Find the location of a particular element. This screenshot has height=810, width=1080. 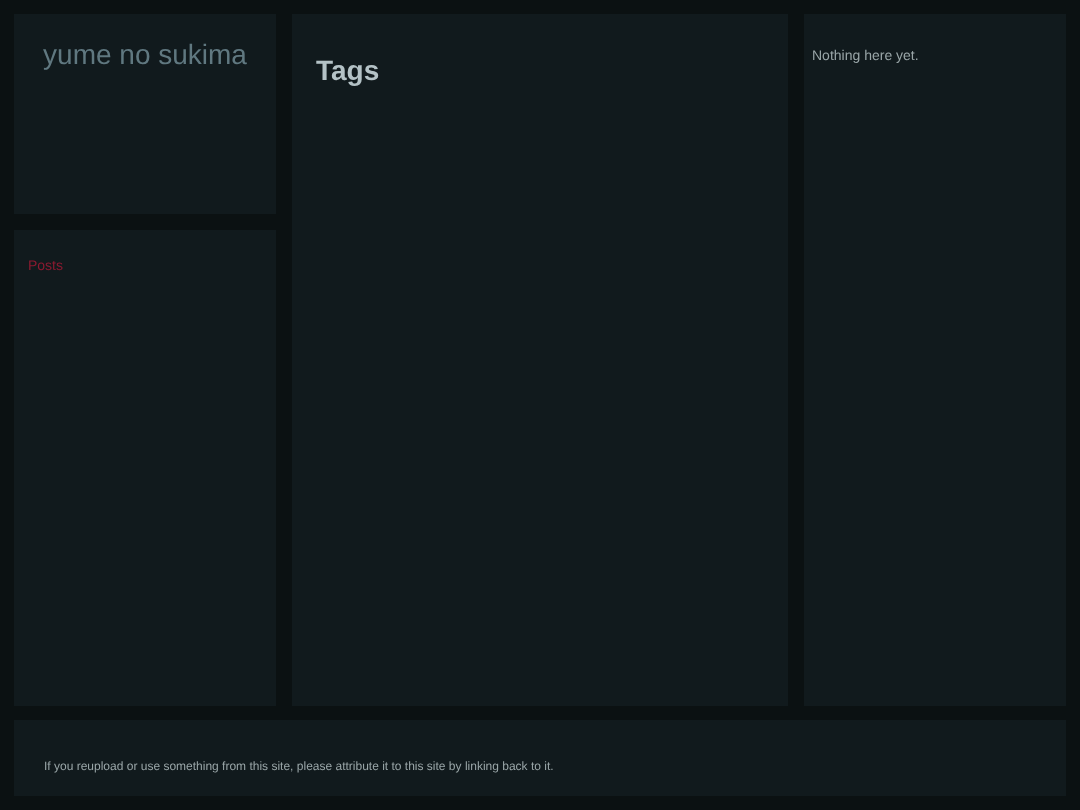

site-title: yume no sukima is located at coordinates (145, 54).